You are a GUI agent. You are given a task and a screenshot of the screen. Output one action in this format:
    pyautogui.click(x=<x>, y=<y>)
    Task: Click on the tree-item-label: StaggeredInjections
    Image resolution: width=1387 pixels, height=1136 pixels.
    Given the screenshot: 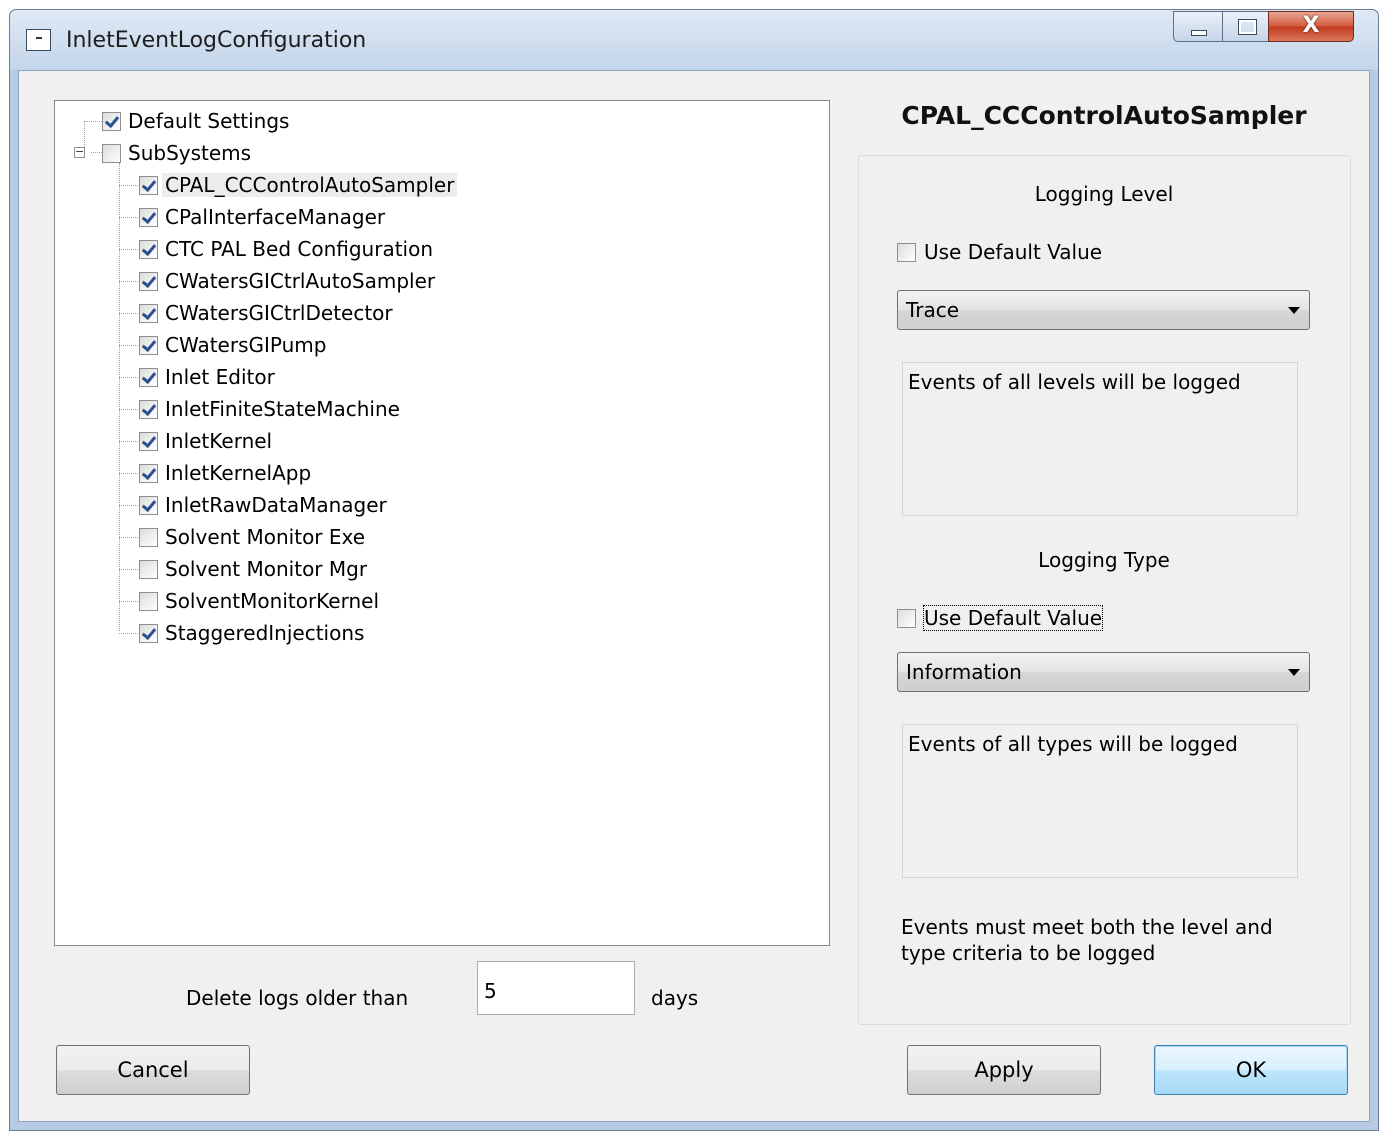 What is the action you would take?
    pyautogui.click(x=265, y=633)
    